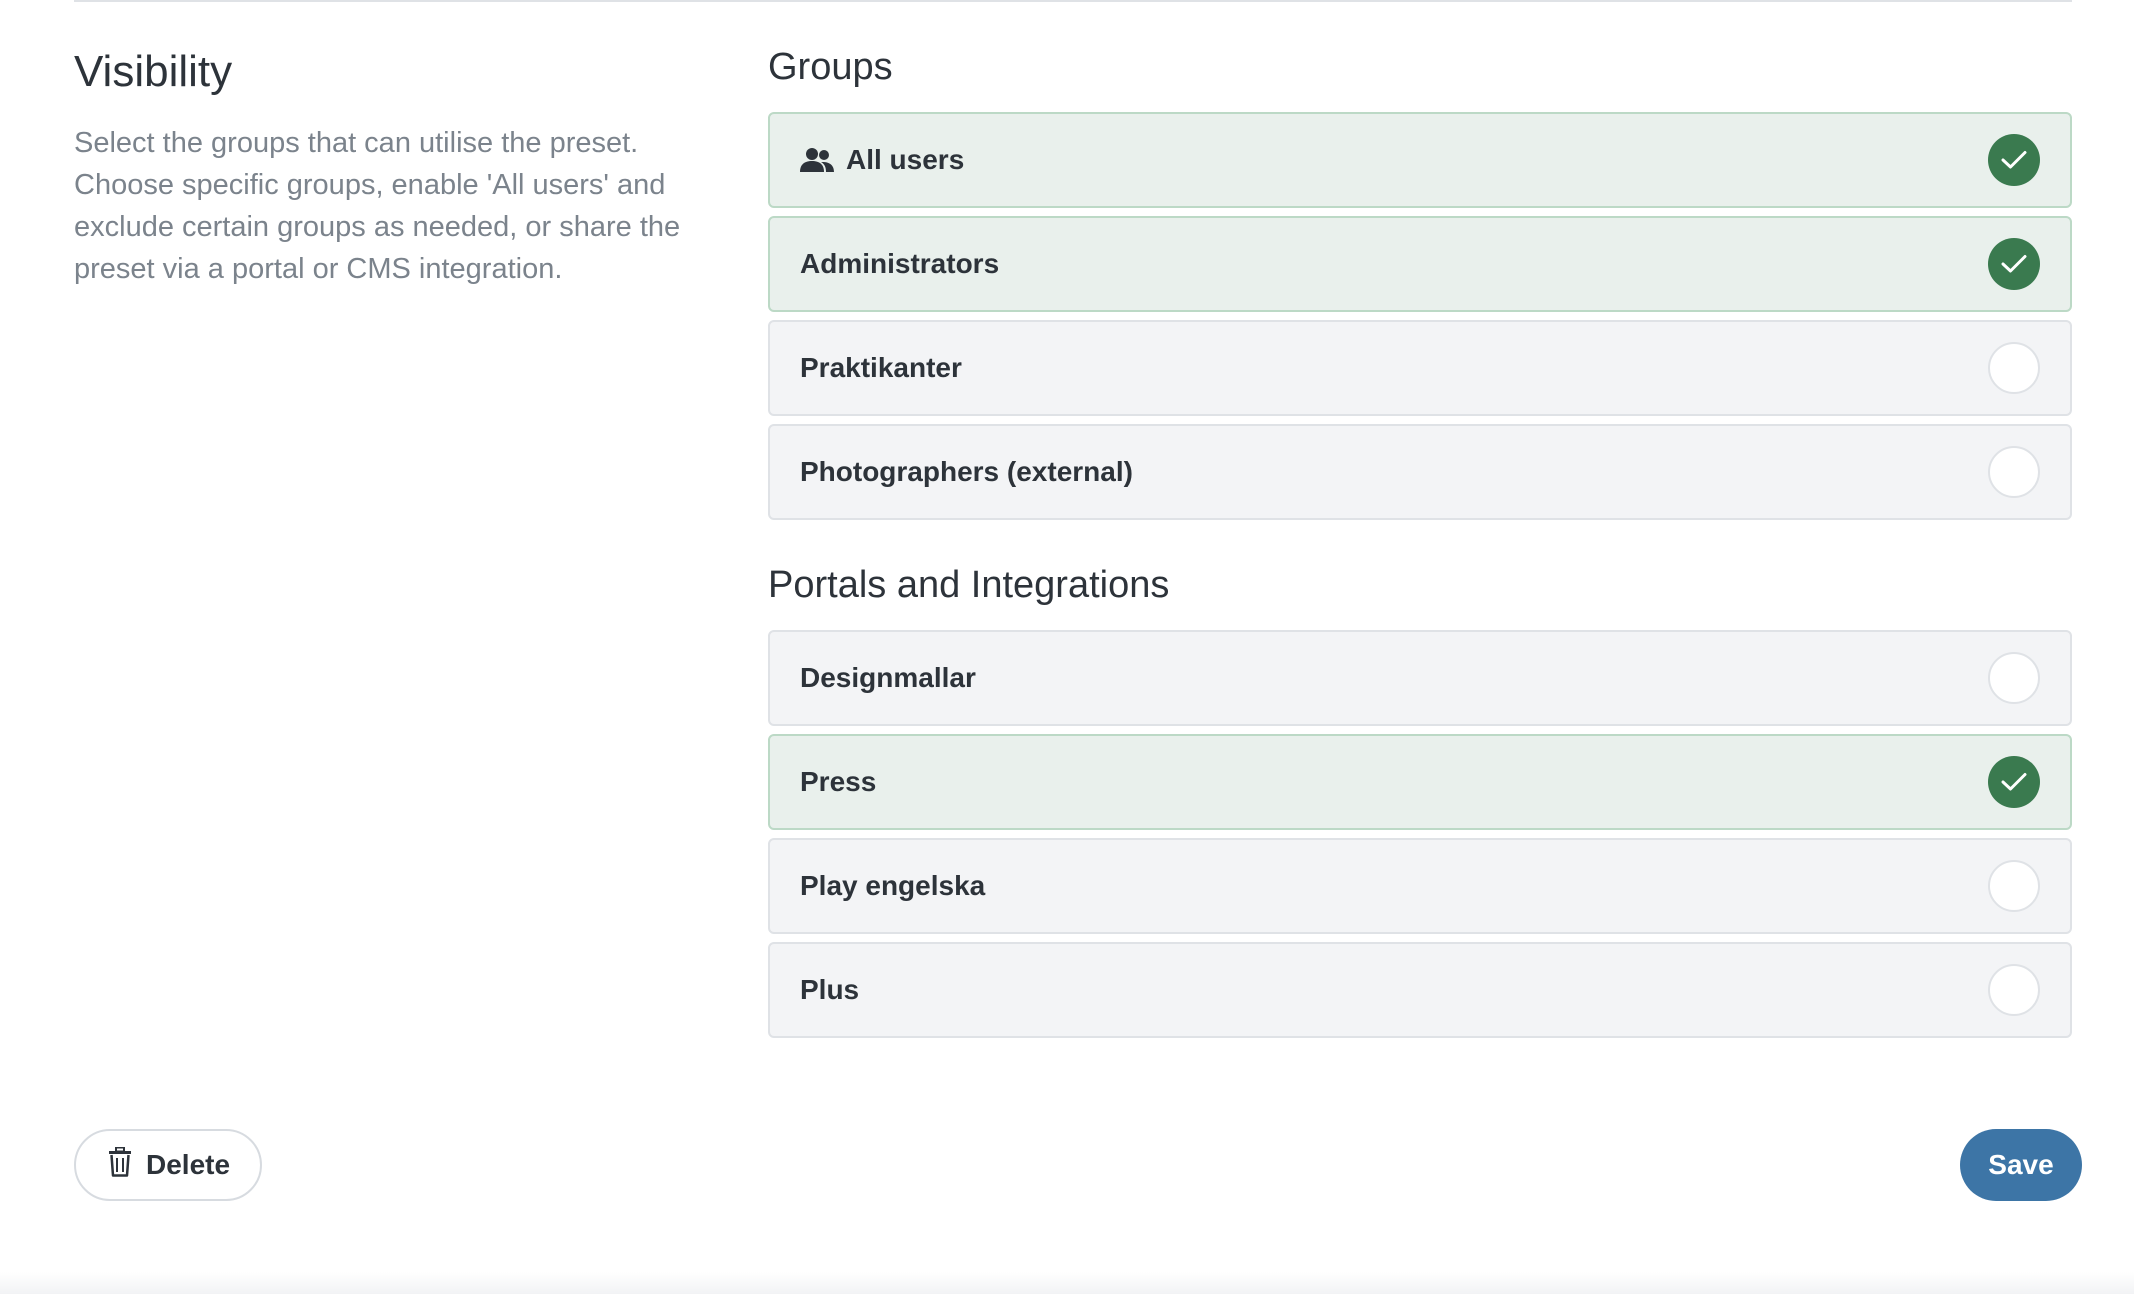  Describe the element at coordinates (1394, 886) in the screenshot. I see `option-label: Play engelska` at that location.